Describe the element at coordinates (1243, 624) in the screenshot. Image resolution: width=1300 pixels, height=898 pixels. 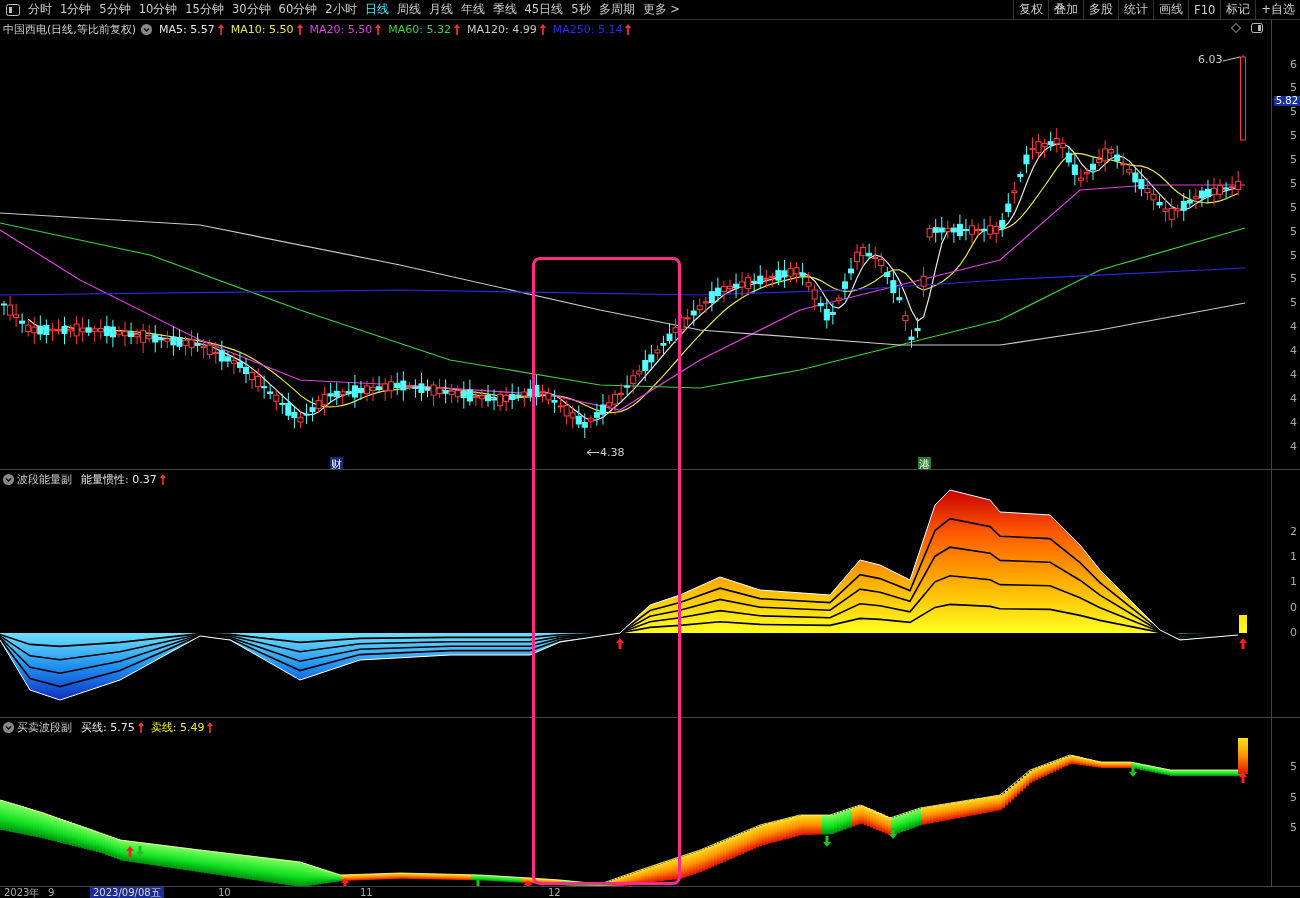
I see `energy-bar` at that location.